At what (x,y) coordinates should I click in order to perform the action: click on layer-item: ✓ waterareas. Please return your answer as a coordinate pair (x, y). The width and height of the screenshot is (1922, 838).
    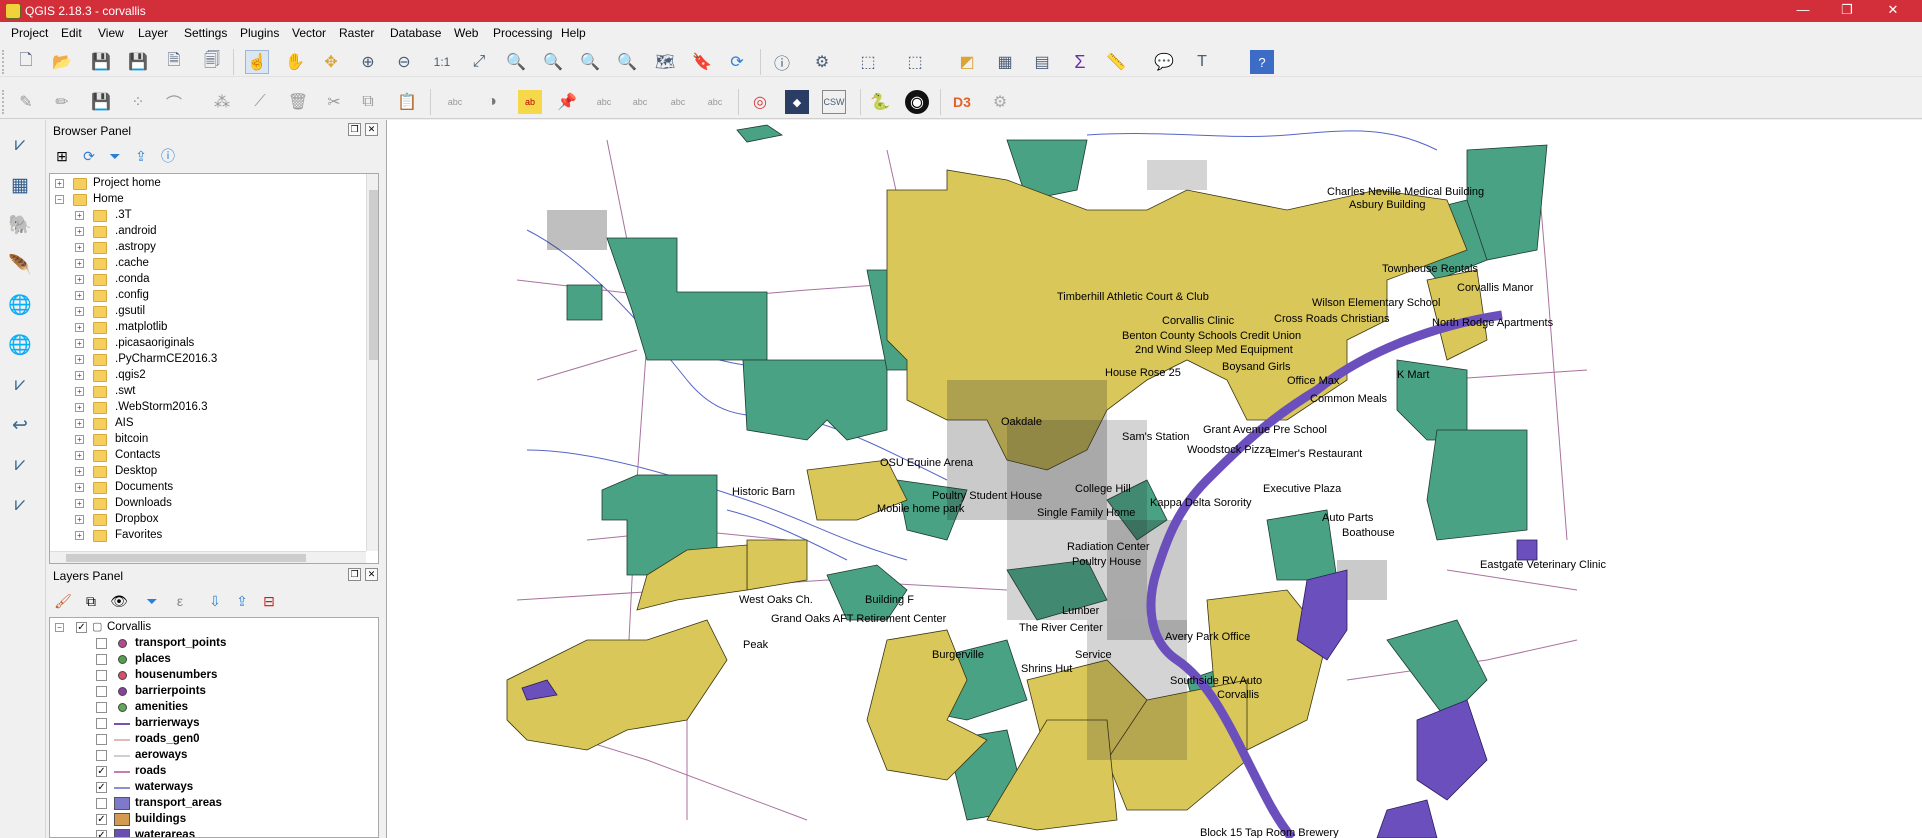
    Looking at the image, I should click on (210, 832).